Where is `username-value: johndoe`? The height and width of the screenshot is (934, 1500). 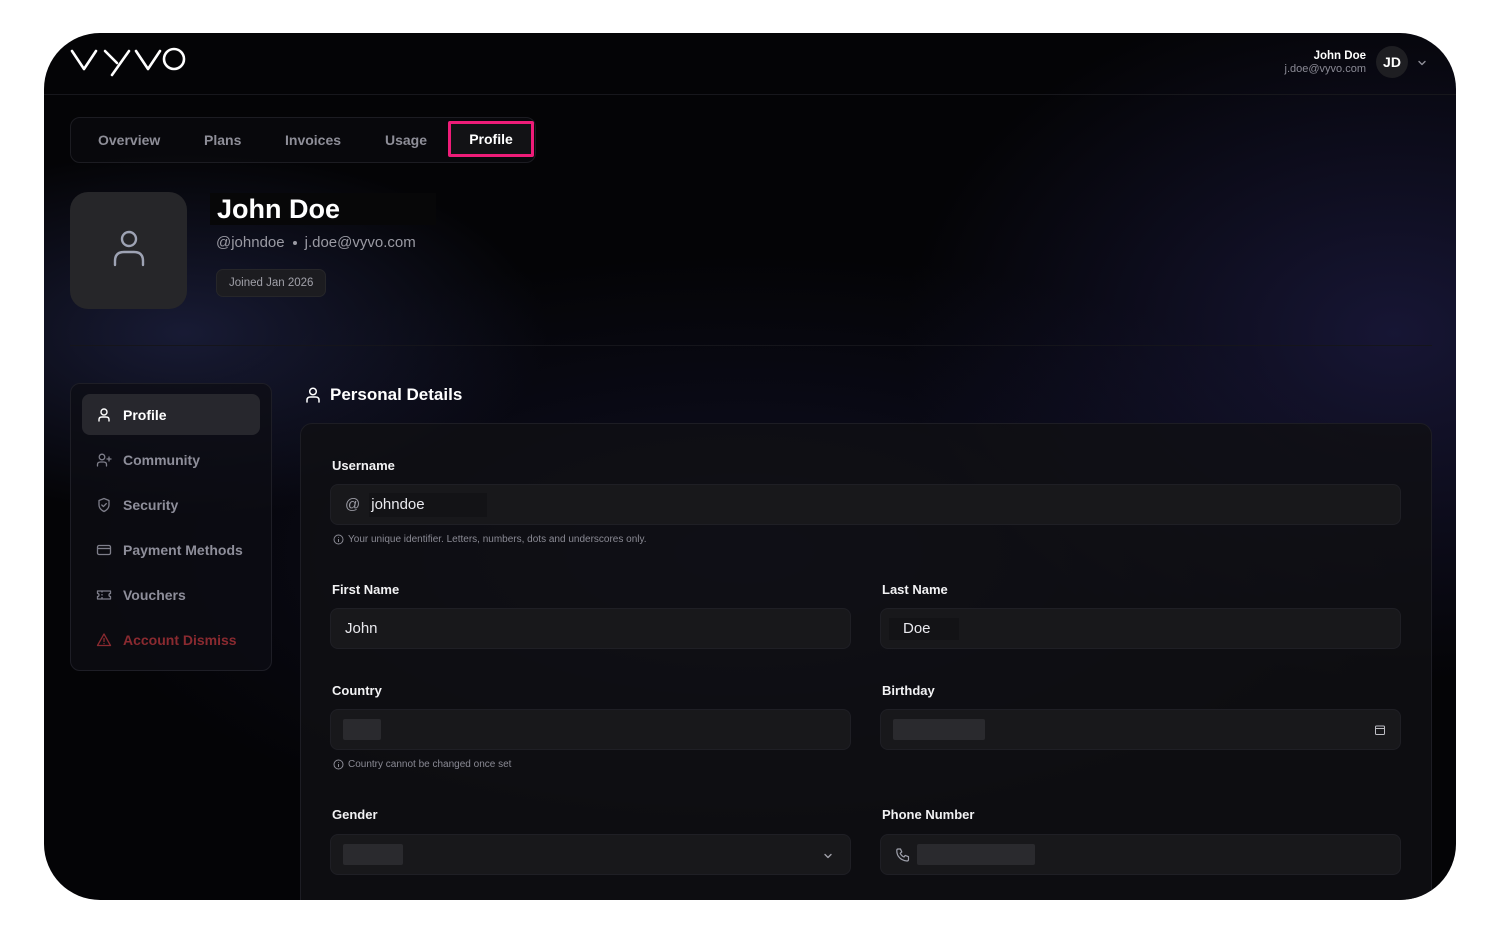 username-value: johndoe is located at coordinates (428, 504).